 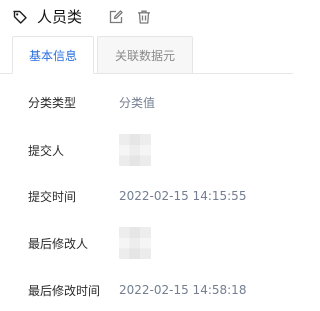 What do you see at coordinates (64, 290) in the screenshot?
I see `field-label: 最后修改时间` at bounding box center [64, 290].